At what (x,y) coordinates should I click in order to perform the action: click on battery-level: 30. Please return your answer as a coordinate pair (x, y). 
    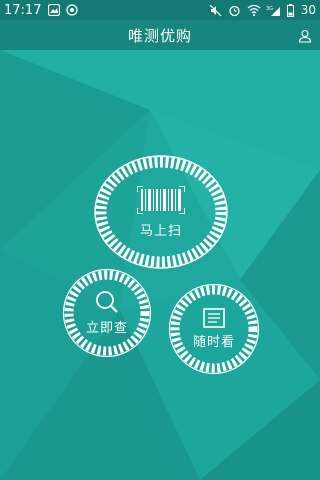
    Looking at the image, I should click on (308, 10).